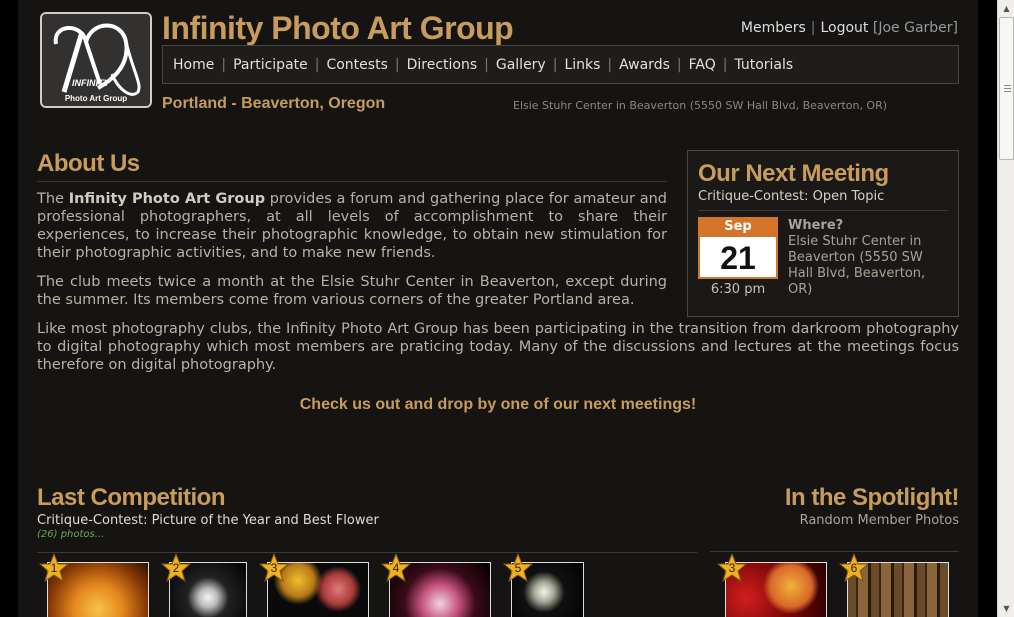 The image size is (1014, 617). I want to click on user-links: Members | Logout [Joe Garber], so click(849, 28).